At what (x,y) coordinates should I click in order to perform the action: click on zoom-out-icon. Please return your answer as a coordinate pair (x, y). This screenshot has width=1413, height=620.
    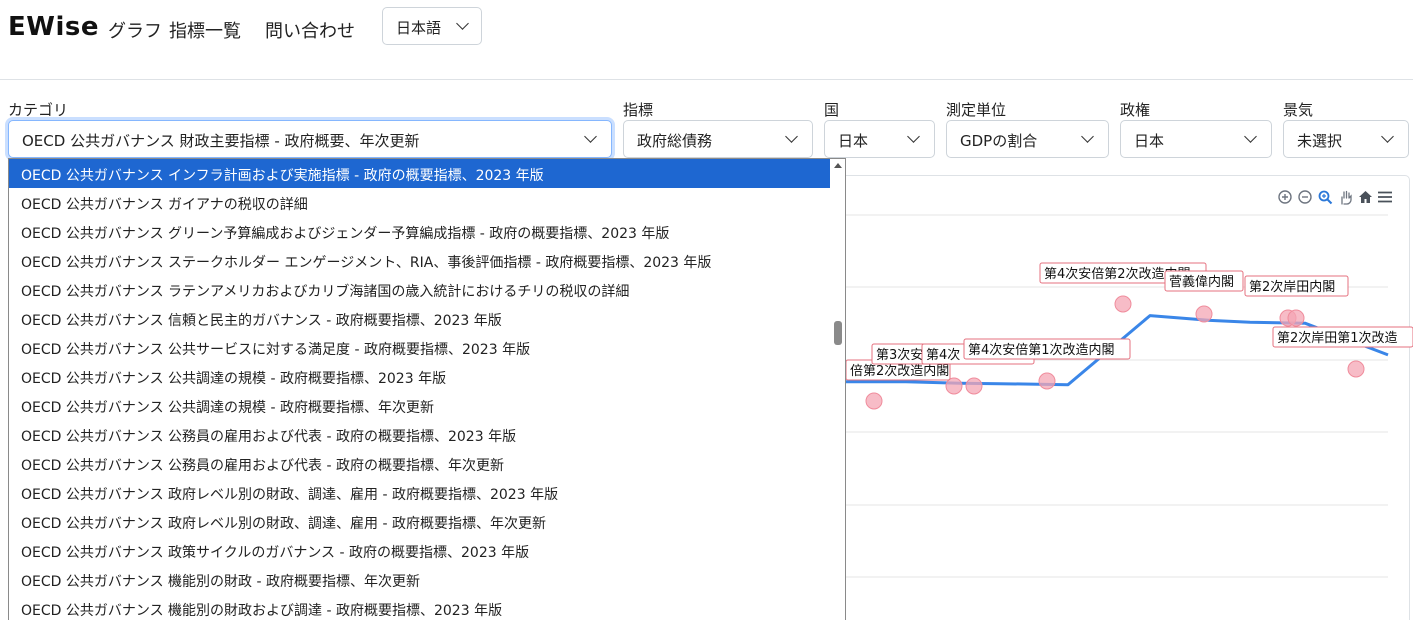
    Looking at the image, I should click on (1305, 197).